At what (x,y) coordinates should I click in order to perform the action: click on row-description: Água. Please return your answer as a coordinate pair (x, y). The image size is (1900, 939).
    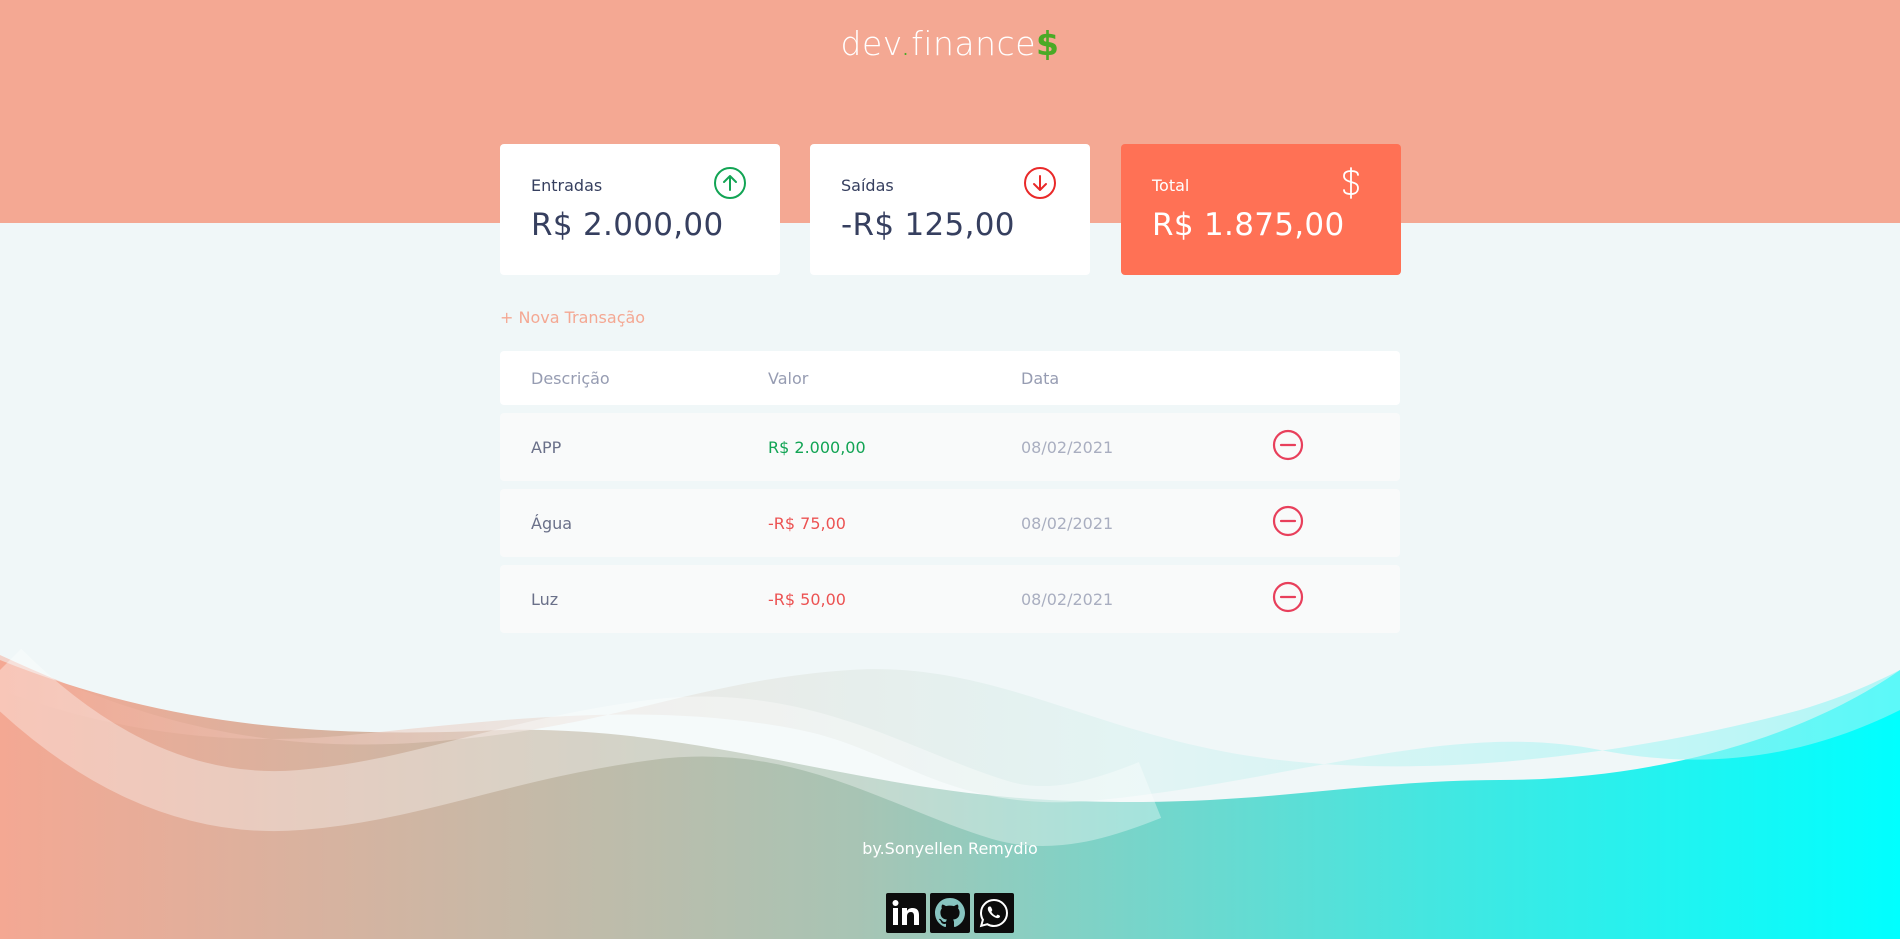
    Looking at the image, I should click on (552, 523).